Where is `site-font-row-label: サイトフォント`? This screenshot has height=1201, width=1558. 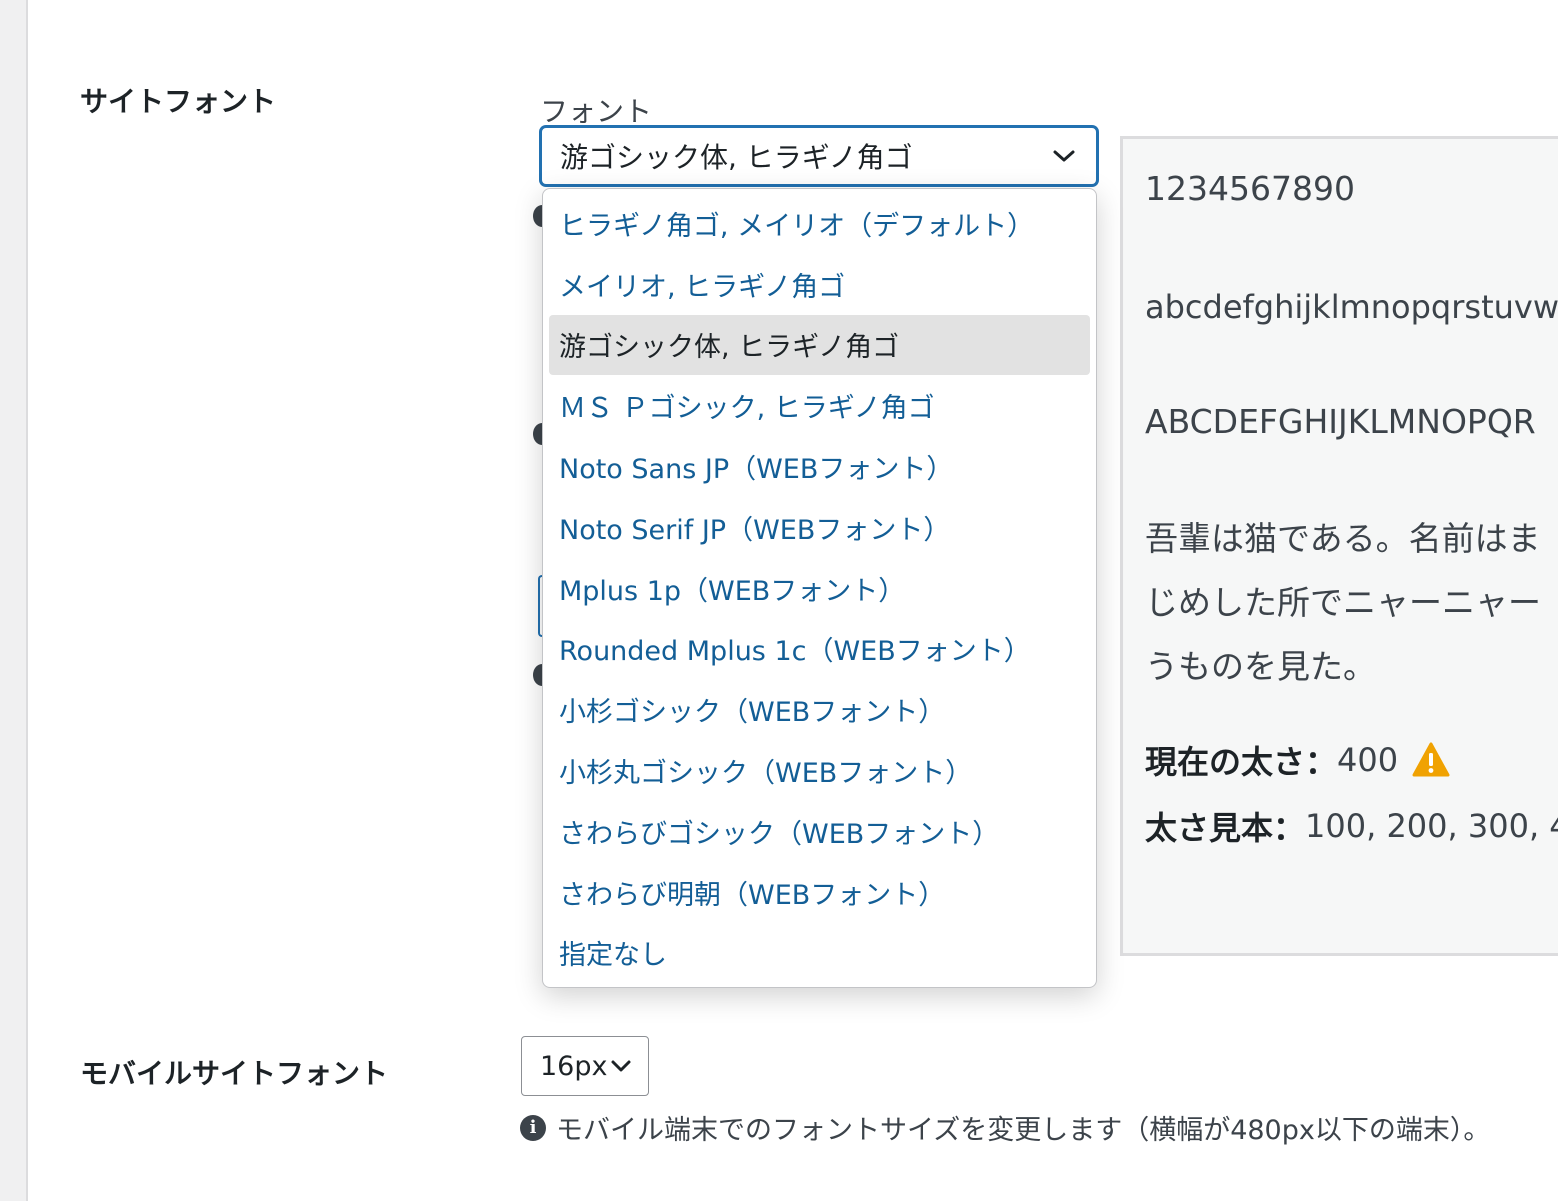
site-font-row-label: サイトフォント is located at coordinates (178, 101).